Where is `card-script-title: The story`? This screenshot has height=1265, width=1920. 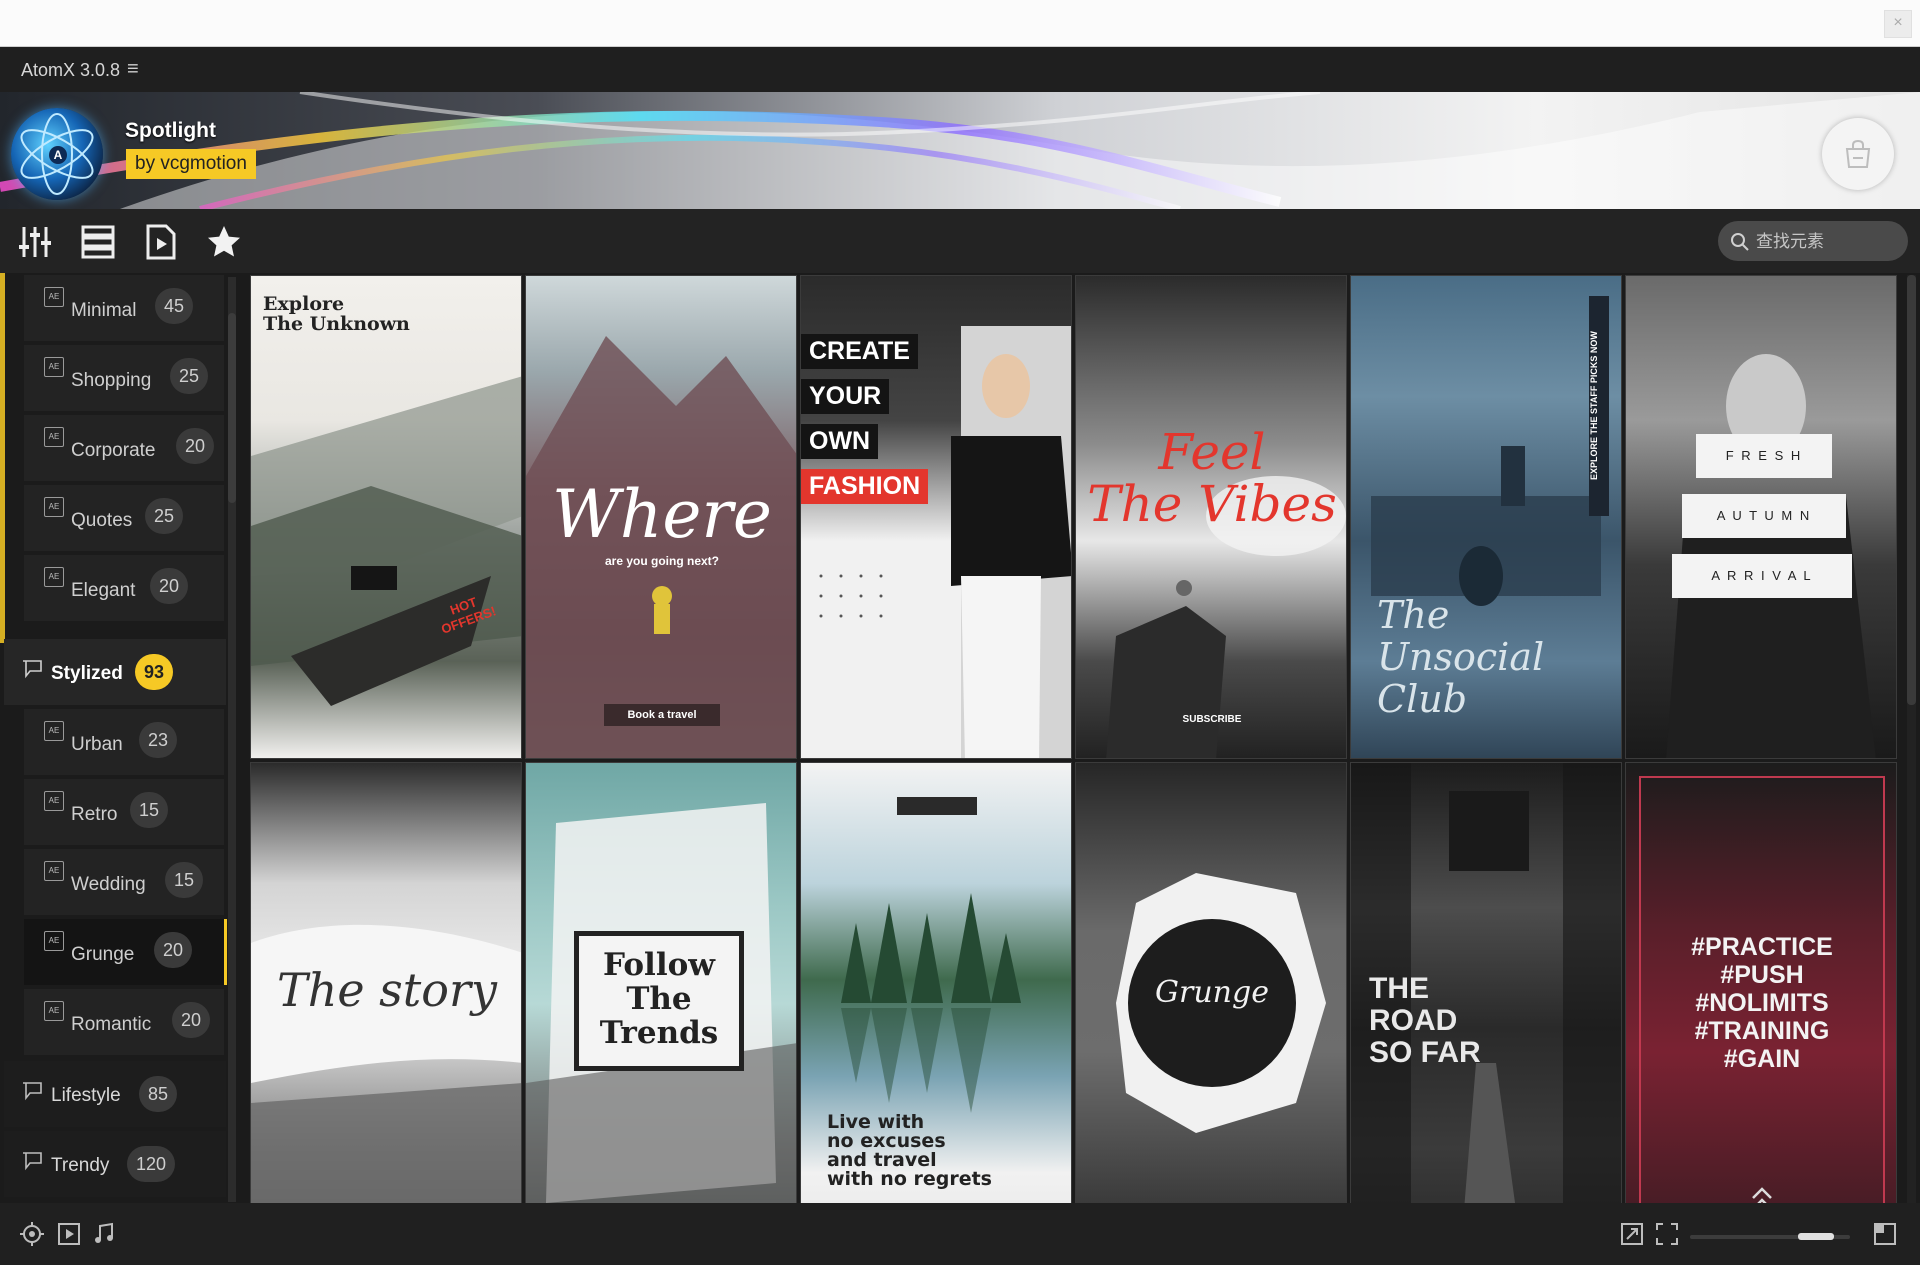
card-script-title: The story is located at coordinates (387, 990).